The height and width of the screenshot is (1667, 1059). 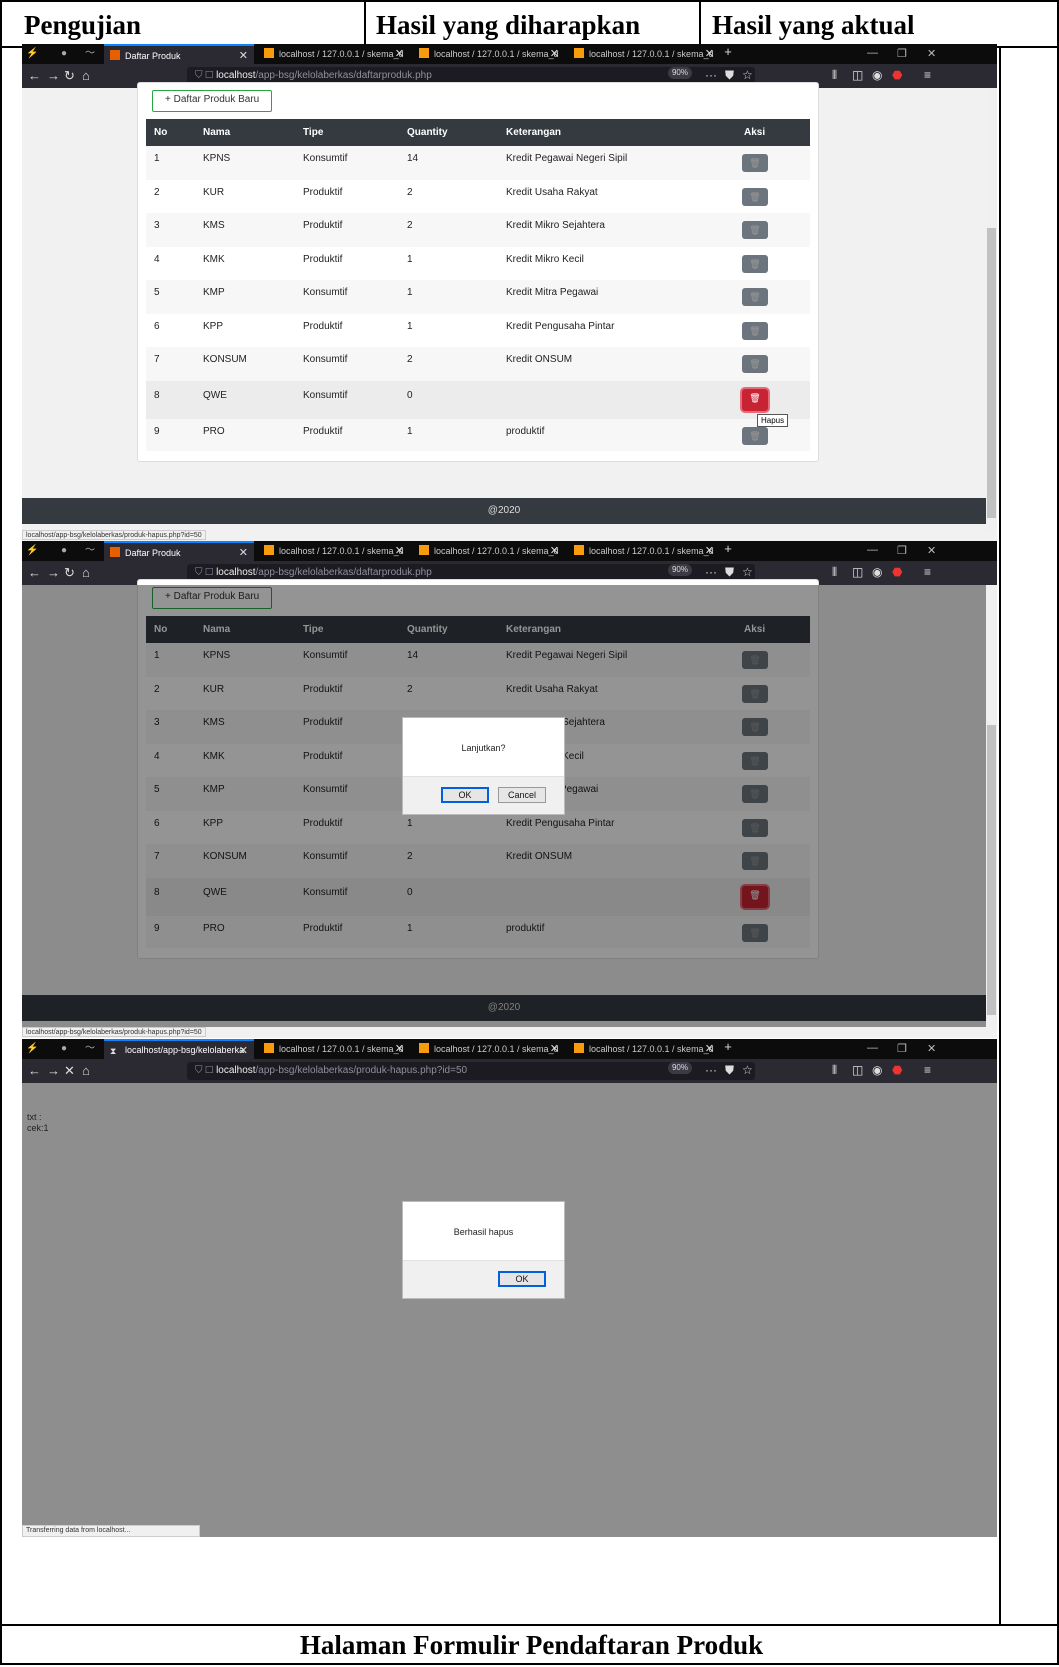 What do you see at coordinates (69, 1071) in the screenshot?
I see `stop-icon: ✕` at bounding box center [69, 1071].